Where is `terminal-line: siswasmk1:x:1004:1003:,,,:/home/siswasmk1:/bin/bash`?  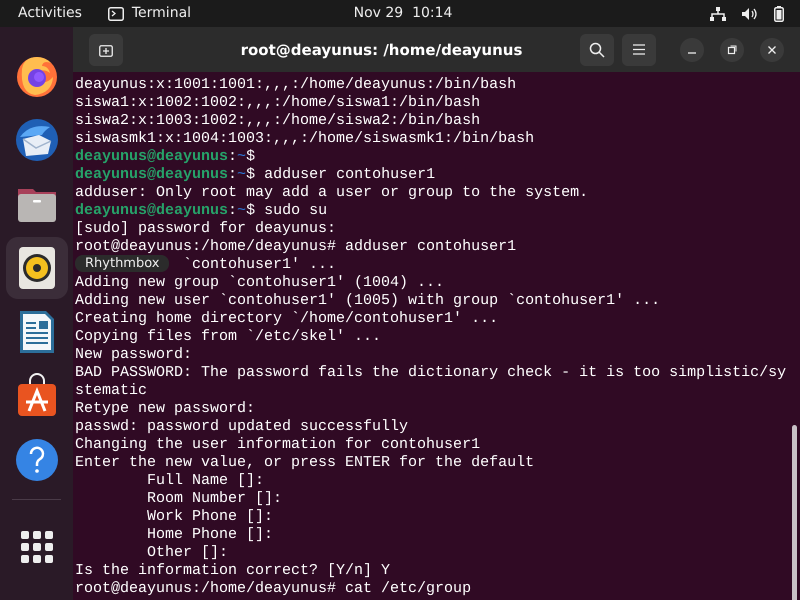
terminal-line: siswasmk1:x:1004:1003:,,,:/home/siswasmk1:/bin/bash is located at coordinates (304, 139).